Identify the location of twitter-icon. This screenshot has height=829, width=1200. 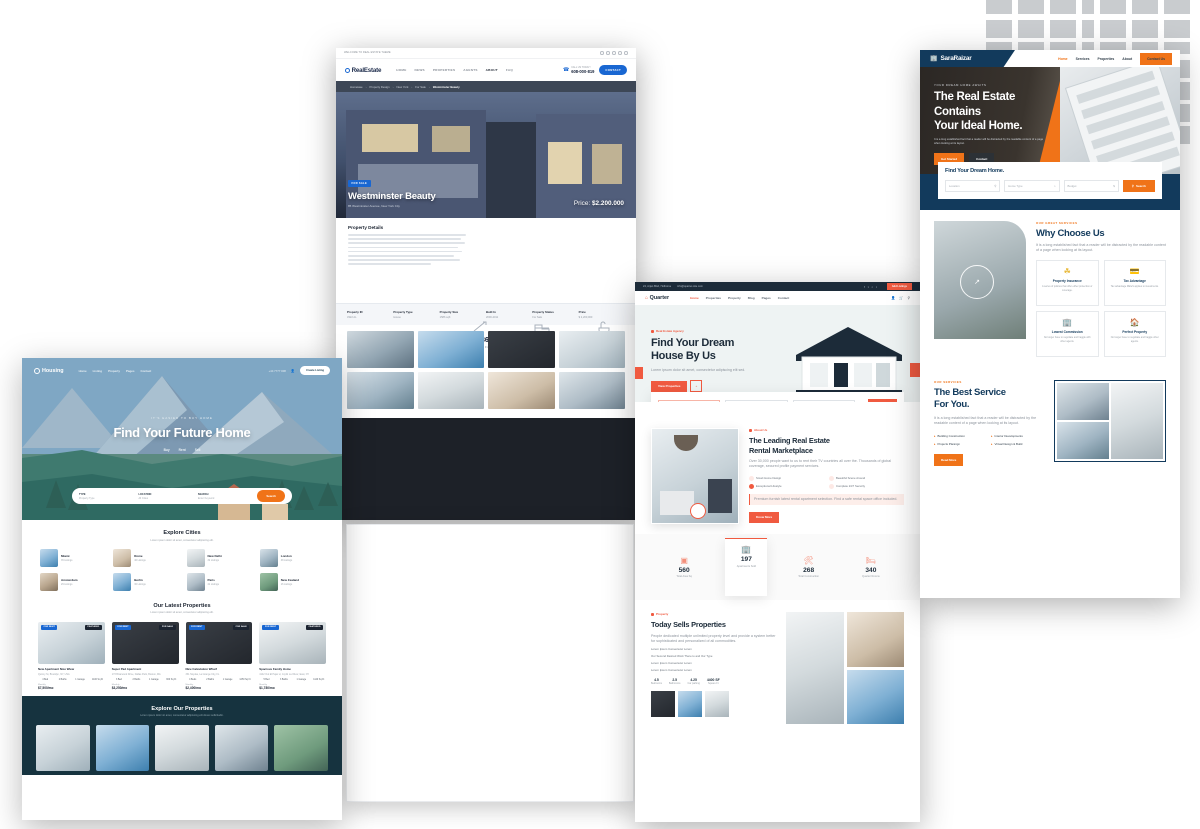
(608, 53).